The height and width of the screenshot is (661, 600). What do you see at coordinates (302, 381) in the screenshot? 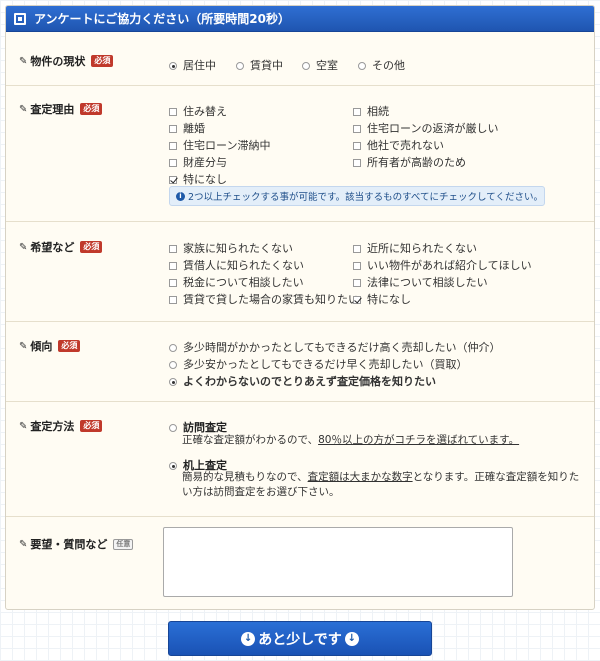
I see `radio-tendency-unsure: よくわからないのでとりあえず査定価格を知りたい` at bounding box center [302, 381].